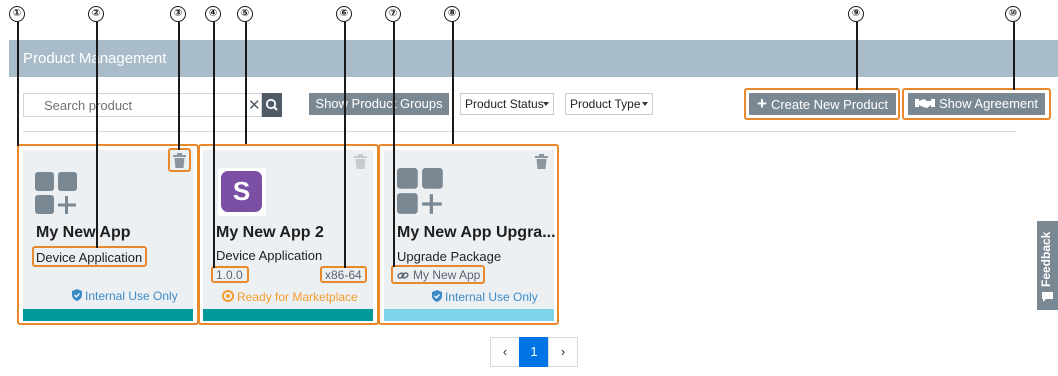  I want to click on callout-number: ①, so click(17, 14).